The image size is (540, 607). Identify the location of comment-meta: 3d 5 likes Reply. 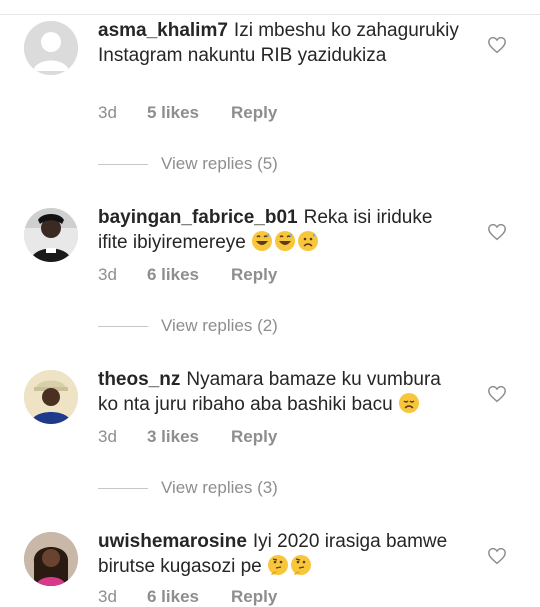
(187, 113).